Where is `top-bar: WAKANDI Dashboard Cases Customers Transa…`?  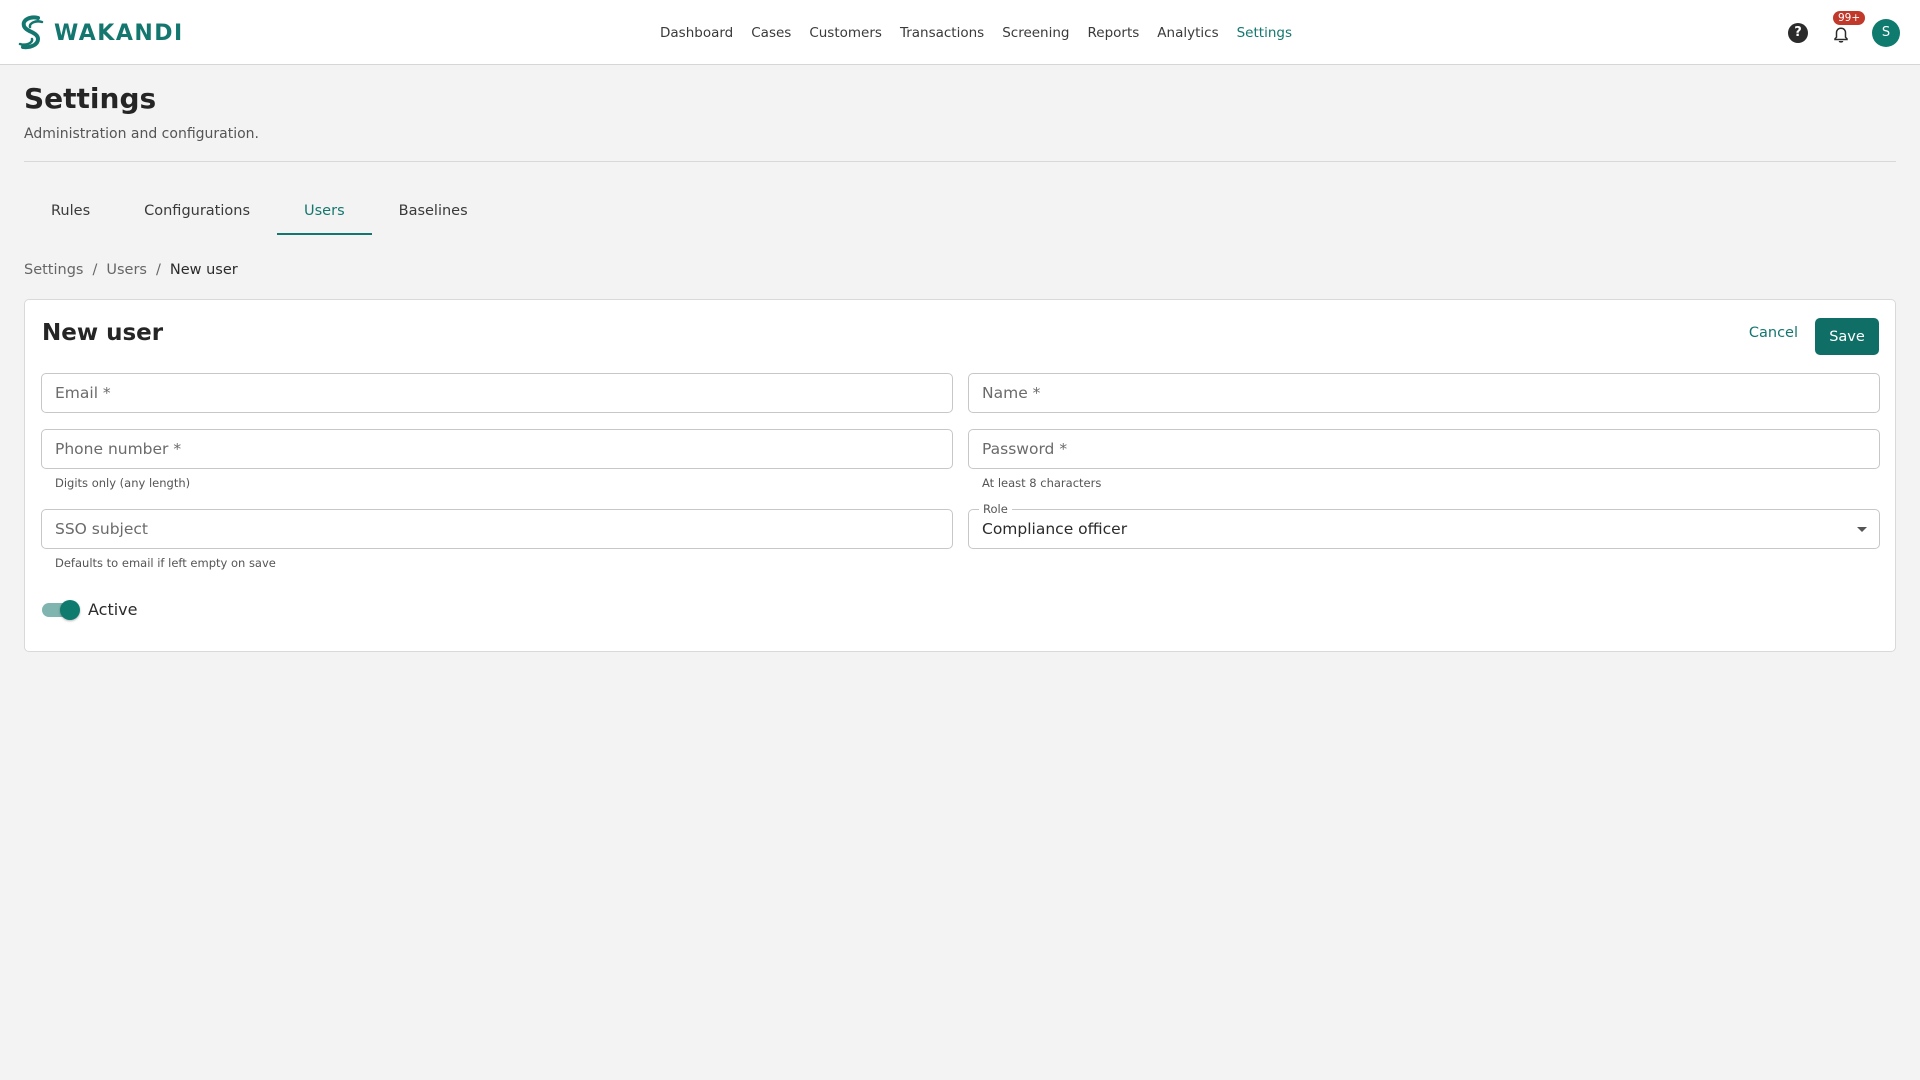 top-bar: WAKANDI Dashboard Cases Customers Transa… is located at coordinates (960, 32).